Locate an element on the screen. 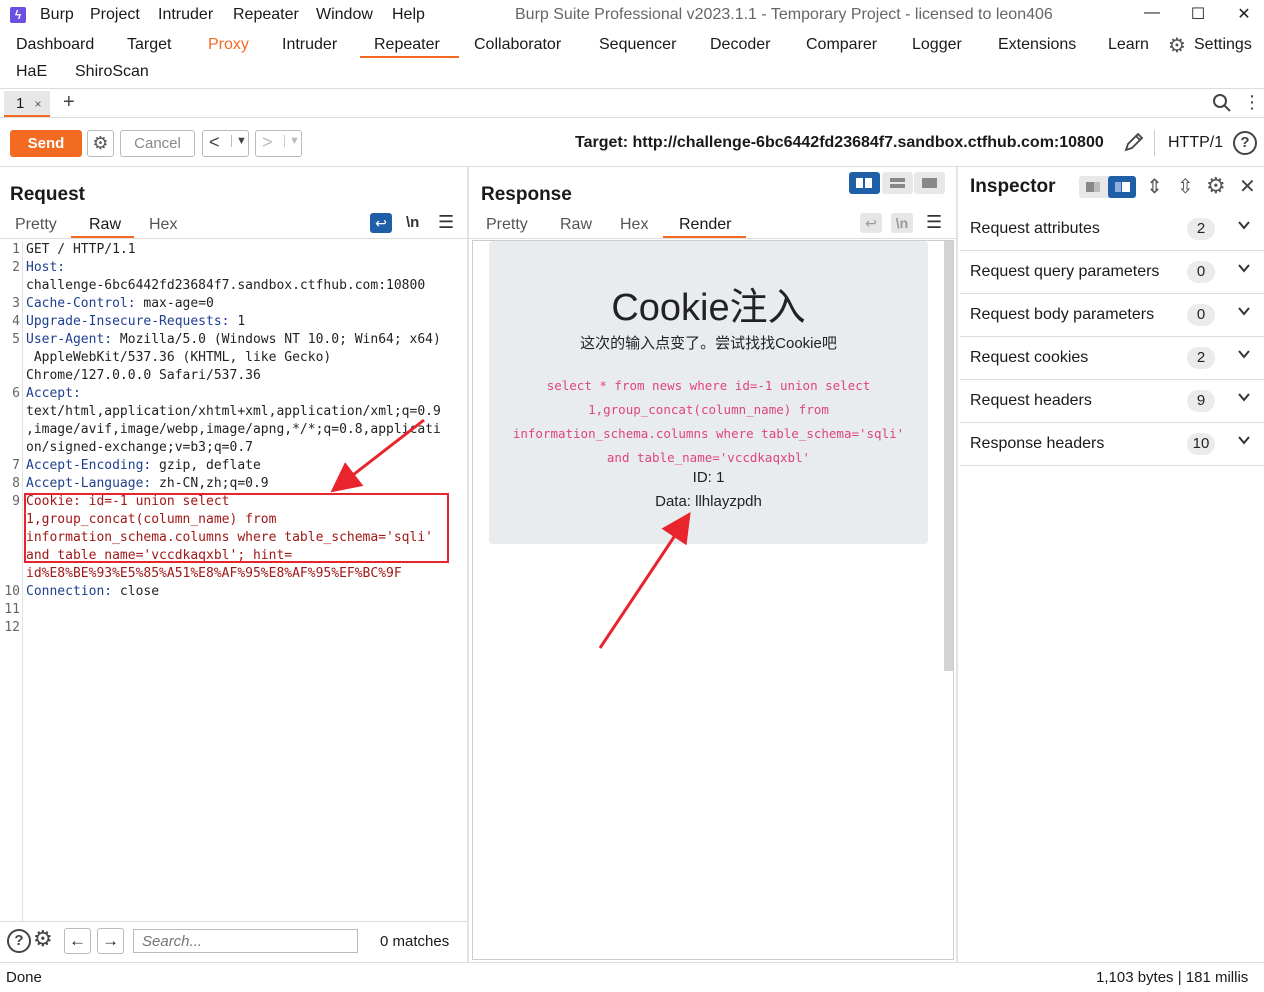 The image size is (1264, 992). annotation-arrows is located at coordinates (510, 533).